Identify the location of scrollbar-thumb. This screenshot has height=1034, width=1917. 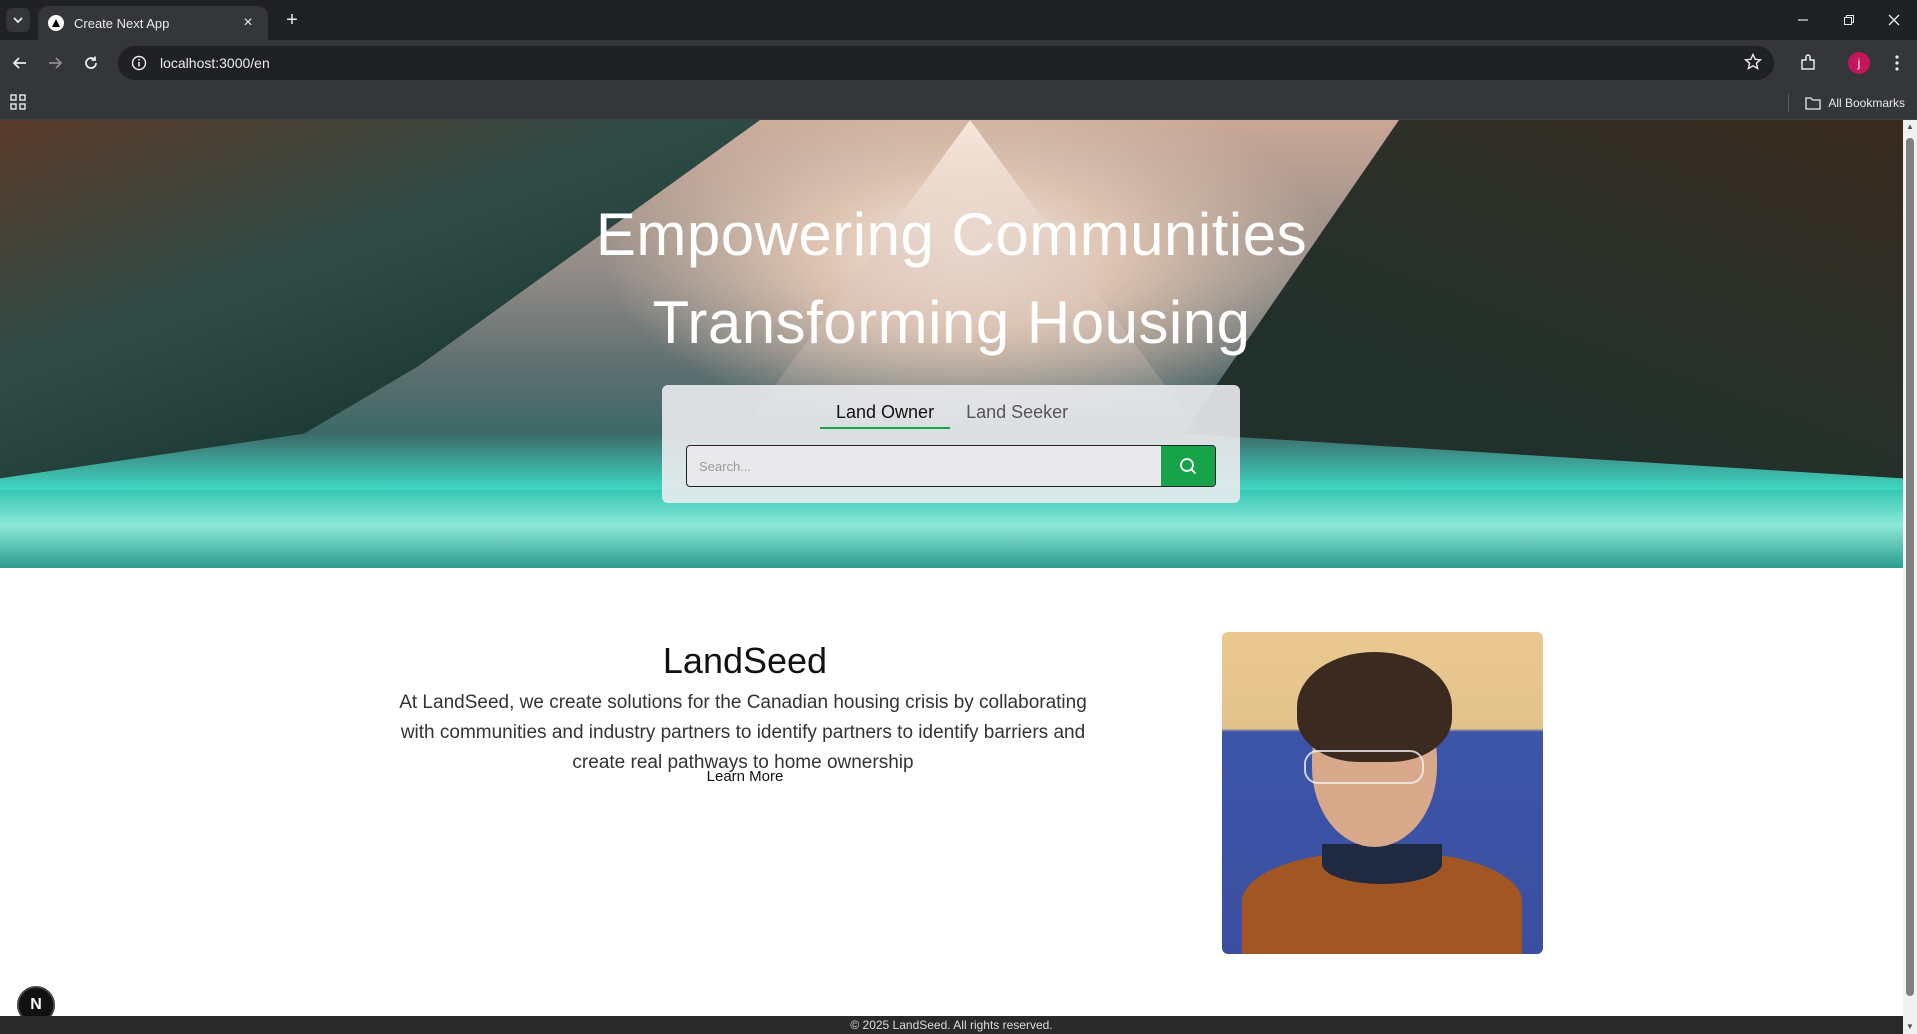
(1910, 567).